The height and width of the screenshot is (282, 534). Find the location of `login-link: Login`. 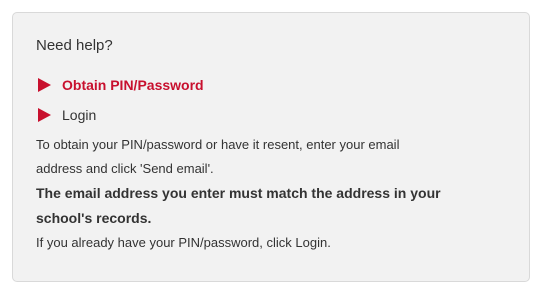

login-link: Login is located at coordinates (67, 115).